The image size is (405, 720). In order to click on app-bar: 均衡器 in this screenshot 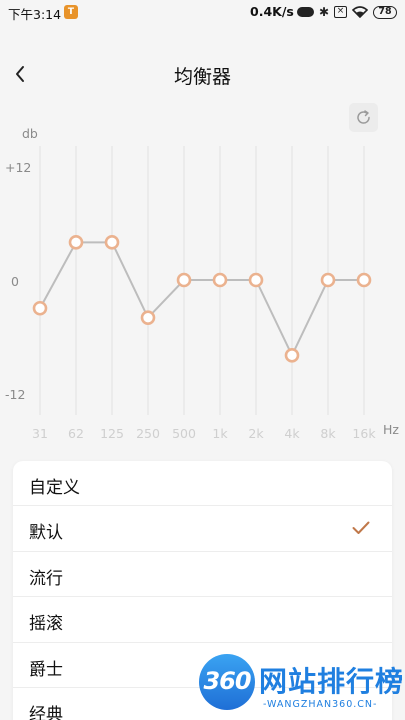, I will do `click(202, 74)`.